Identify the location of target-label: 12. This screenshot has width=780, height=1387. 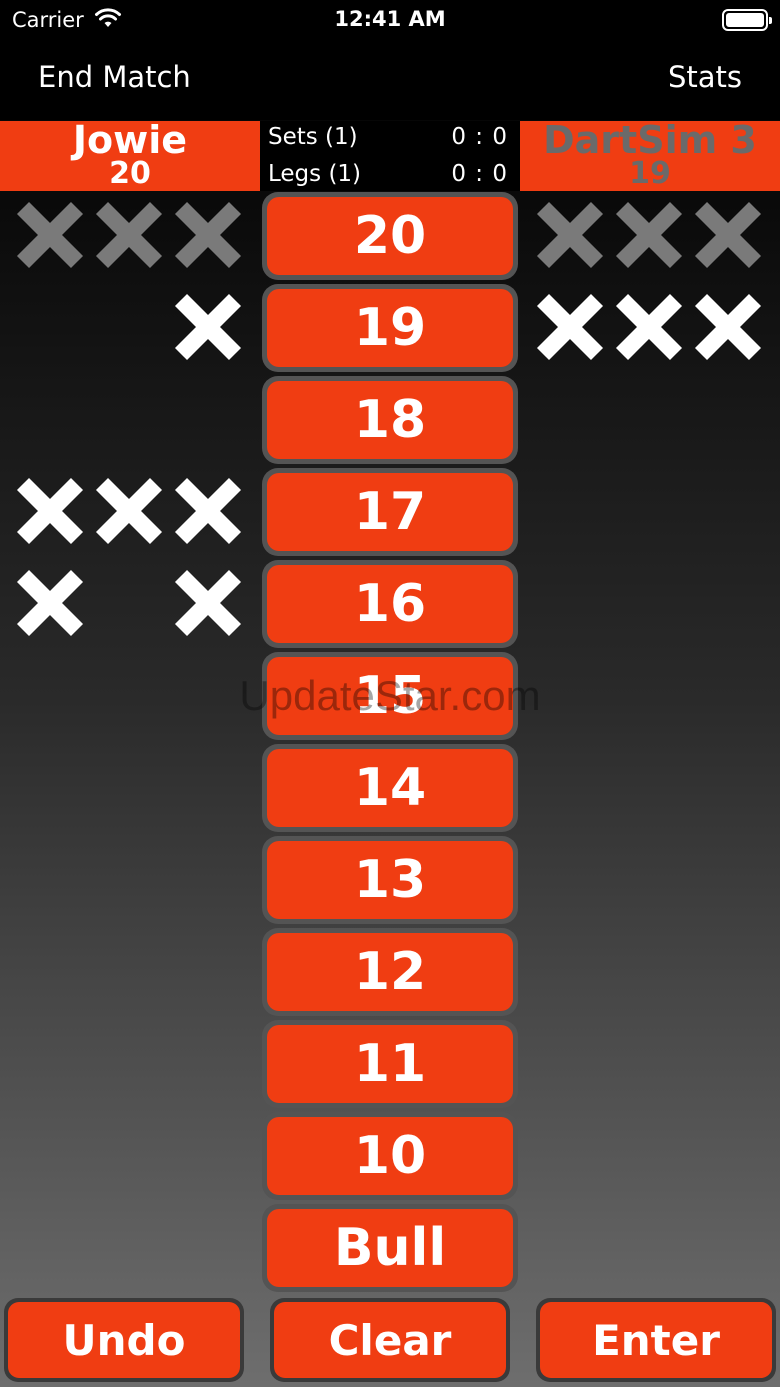
(390, 972).